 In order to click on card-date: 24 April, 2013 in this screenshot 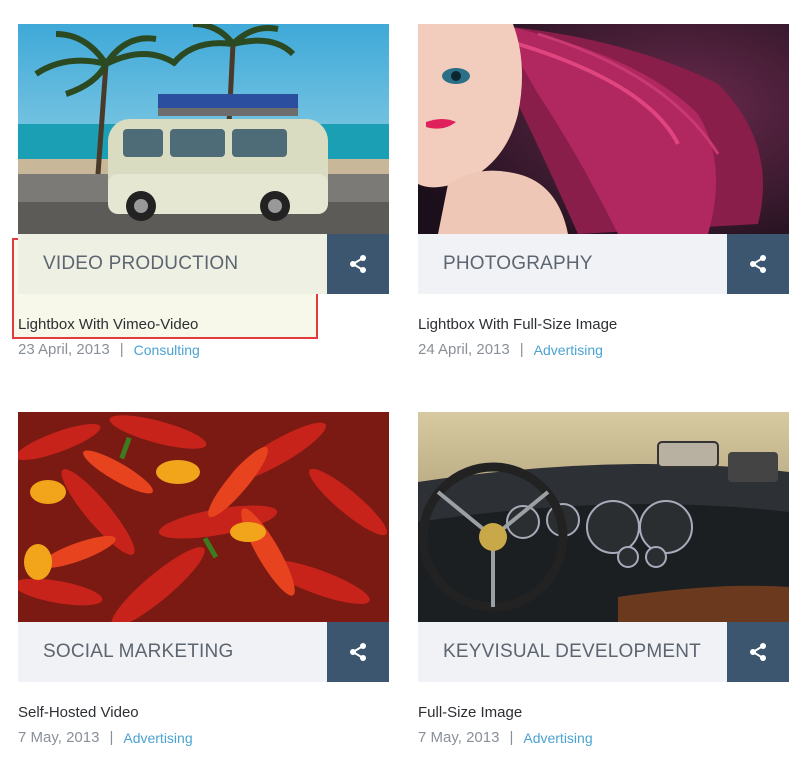, I will do `click(464, 349)`.